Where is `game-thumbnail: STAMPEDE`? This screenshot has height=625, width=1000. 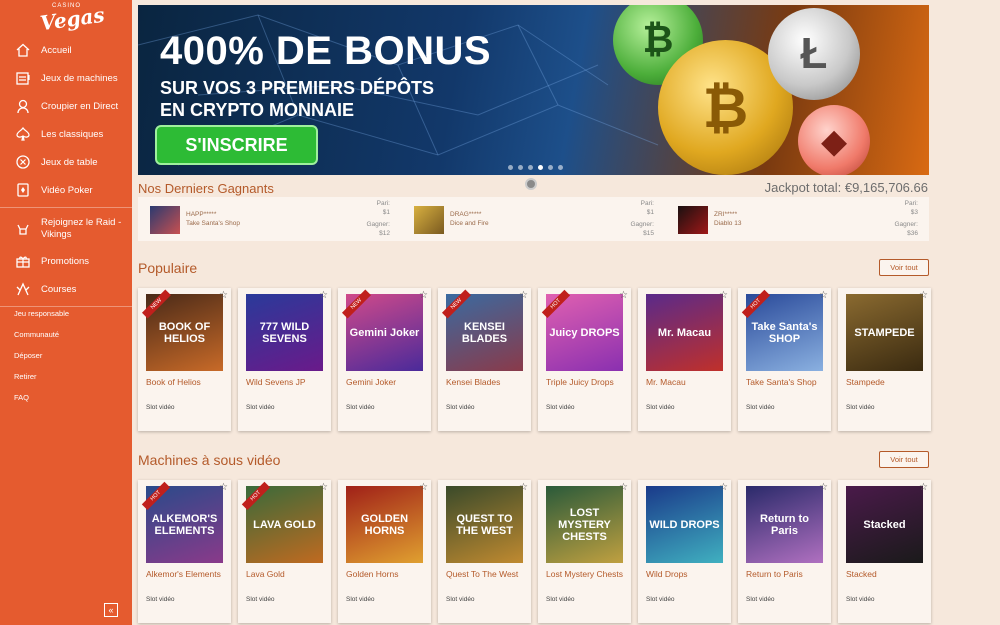
game-thumbnail: STAMPEDE is located at coordinates (884, 332).